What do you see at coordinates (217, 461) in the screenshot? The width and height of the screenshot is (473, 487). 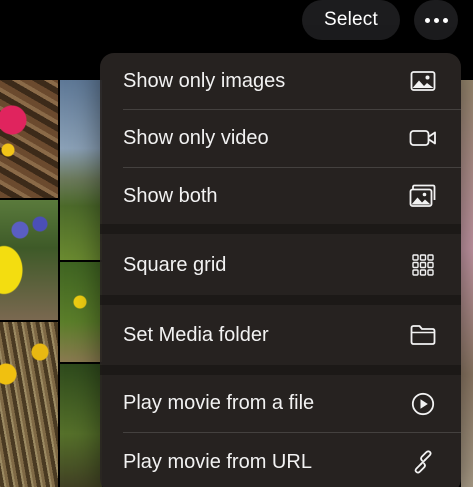 I see `menu-item-label: Play movie from URL` at bounding box center [217, 461].